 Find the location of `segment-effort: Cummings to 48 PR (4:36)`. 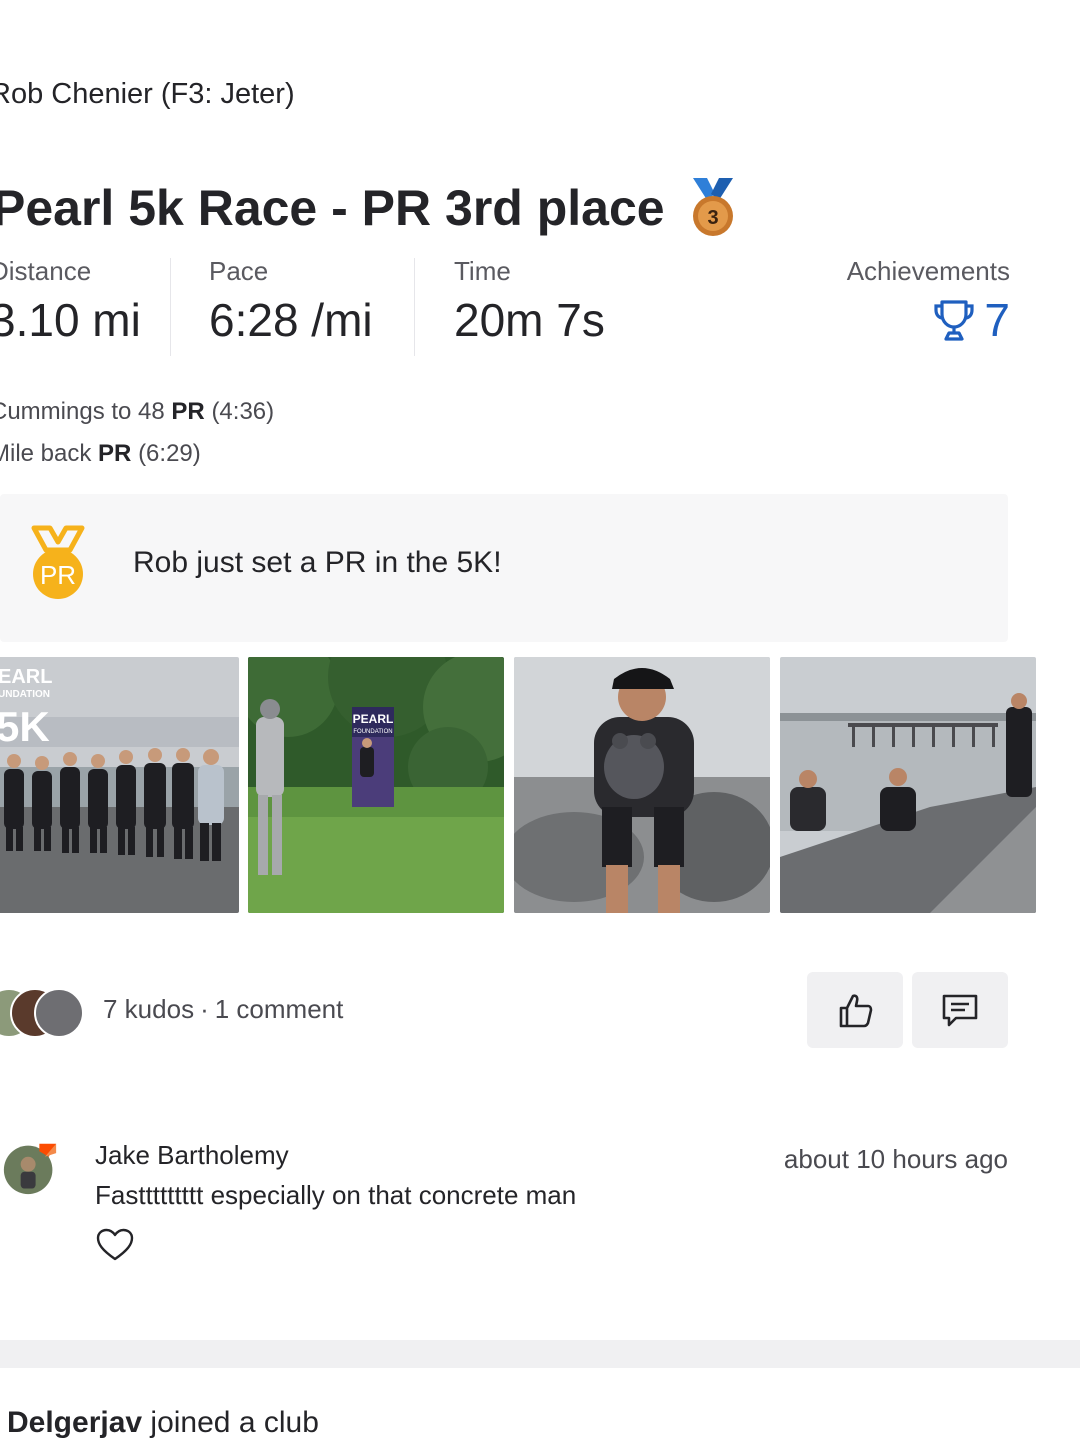

segment-effort: Cummings to 48 PR (4:36) is located at coordinates (137, 412).